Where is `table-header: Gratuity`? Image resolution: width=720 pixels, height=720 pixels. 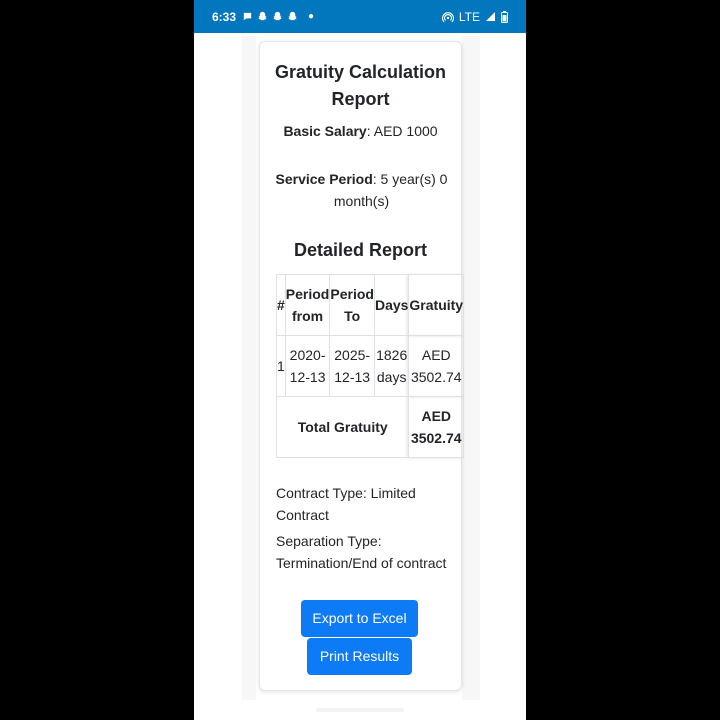
table-header: Gratuity is located at coordinates (436, 305).